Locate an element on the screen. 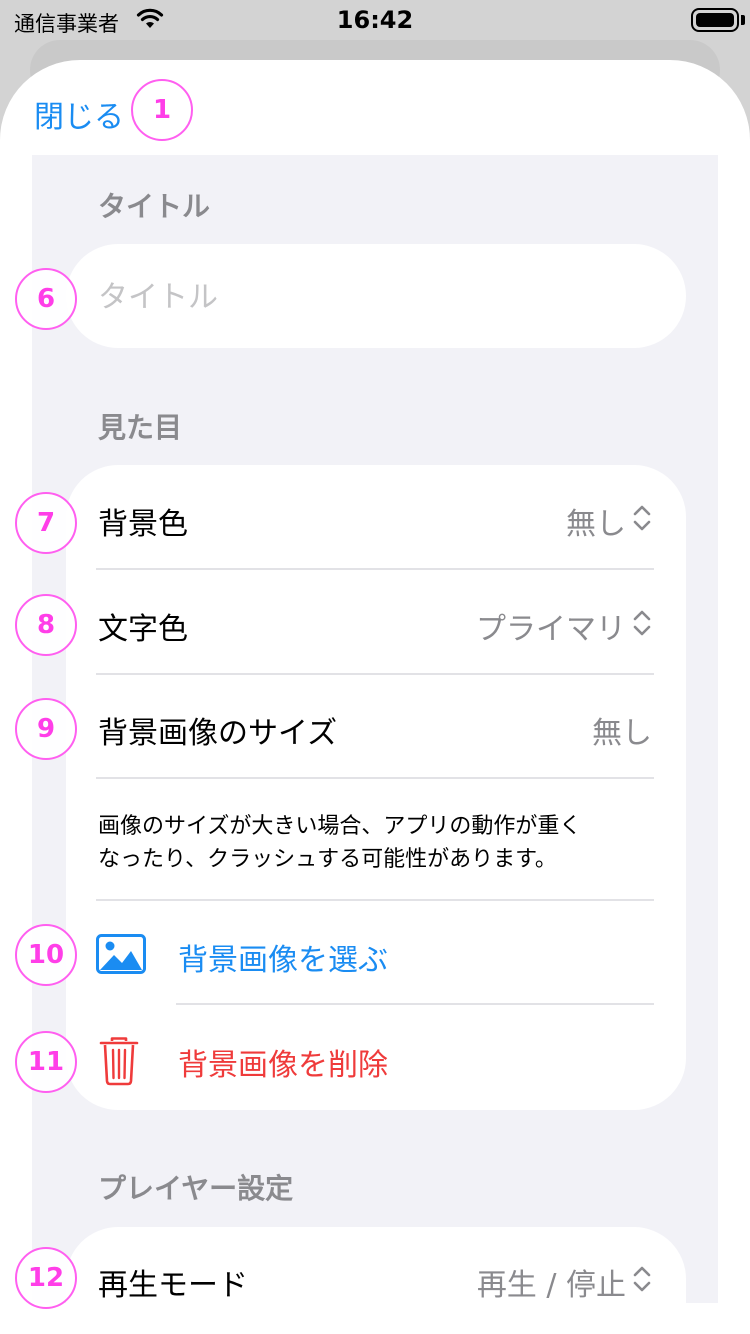  background-color-value: 無し is located at coordinates (596, 521).